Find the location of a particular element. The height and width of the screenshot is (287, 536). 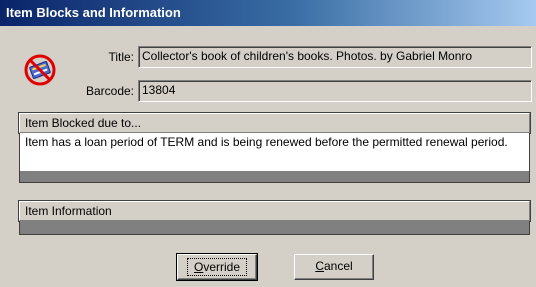

no-entry-book-icon is located at coordinates (40, 70).